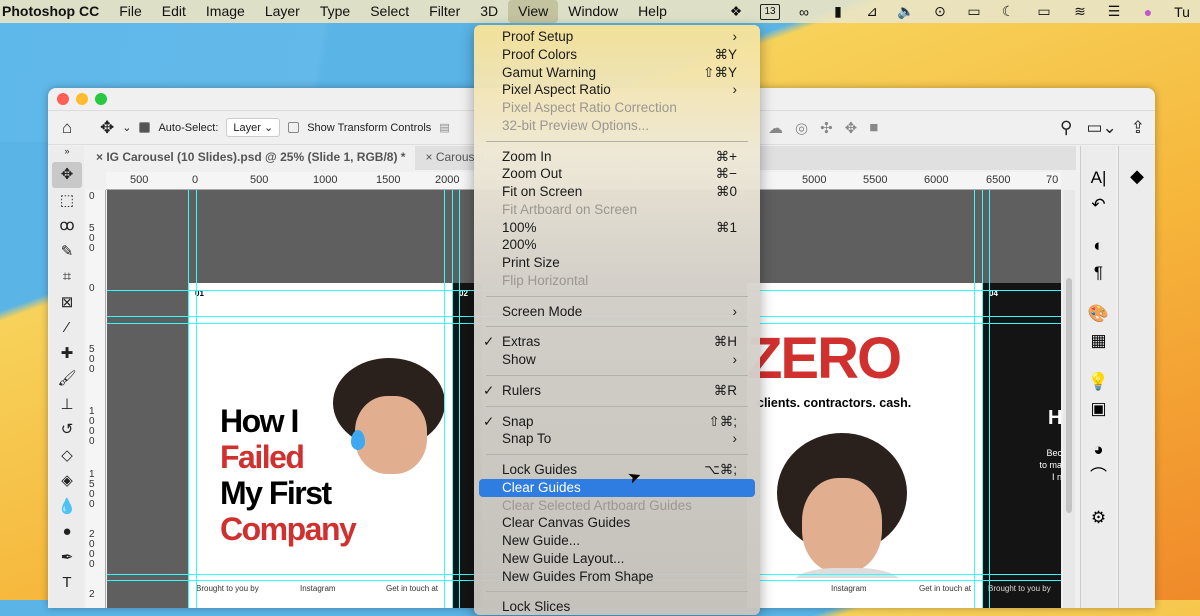  What do you see at coordinates (617, 245) in the screenshot?
I see `menu-item-200: 200%` at bounding box center [617, 245].